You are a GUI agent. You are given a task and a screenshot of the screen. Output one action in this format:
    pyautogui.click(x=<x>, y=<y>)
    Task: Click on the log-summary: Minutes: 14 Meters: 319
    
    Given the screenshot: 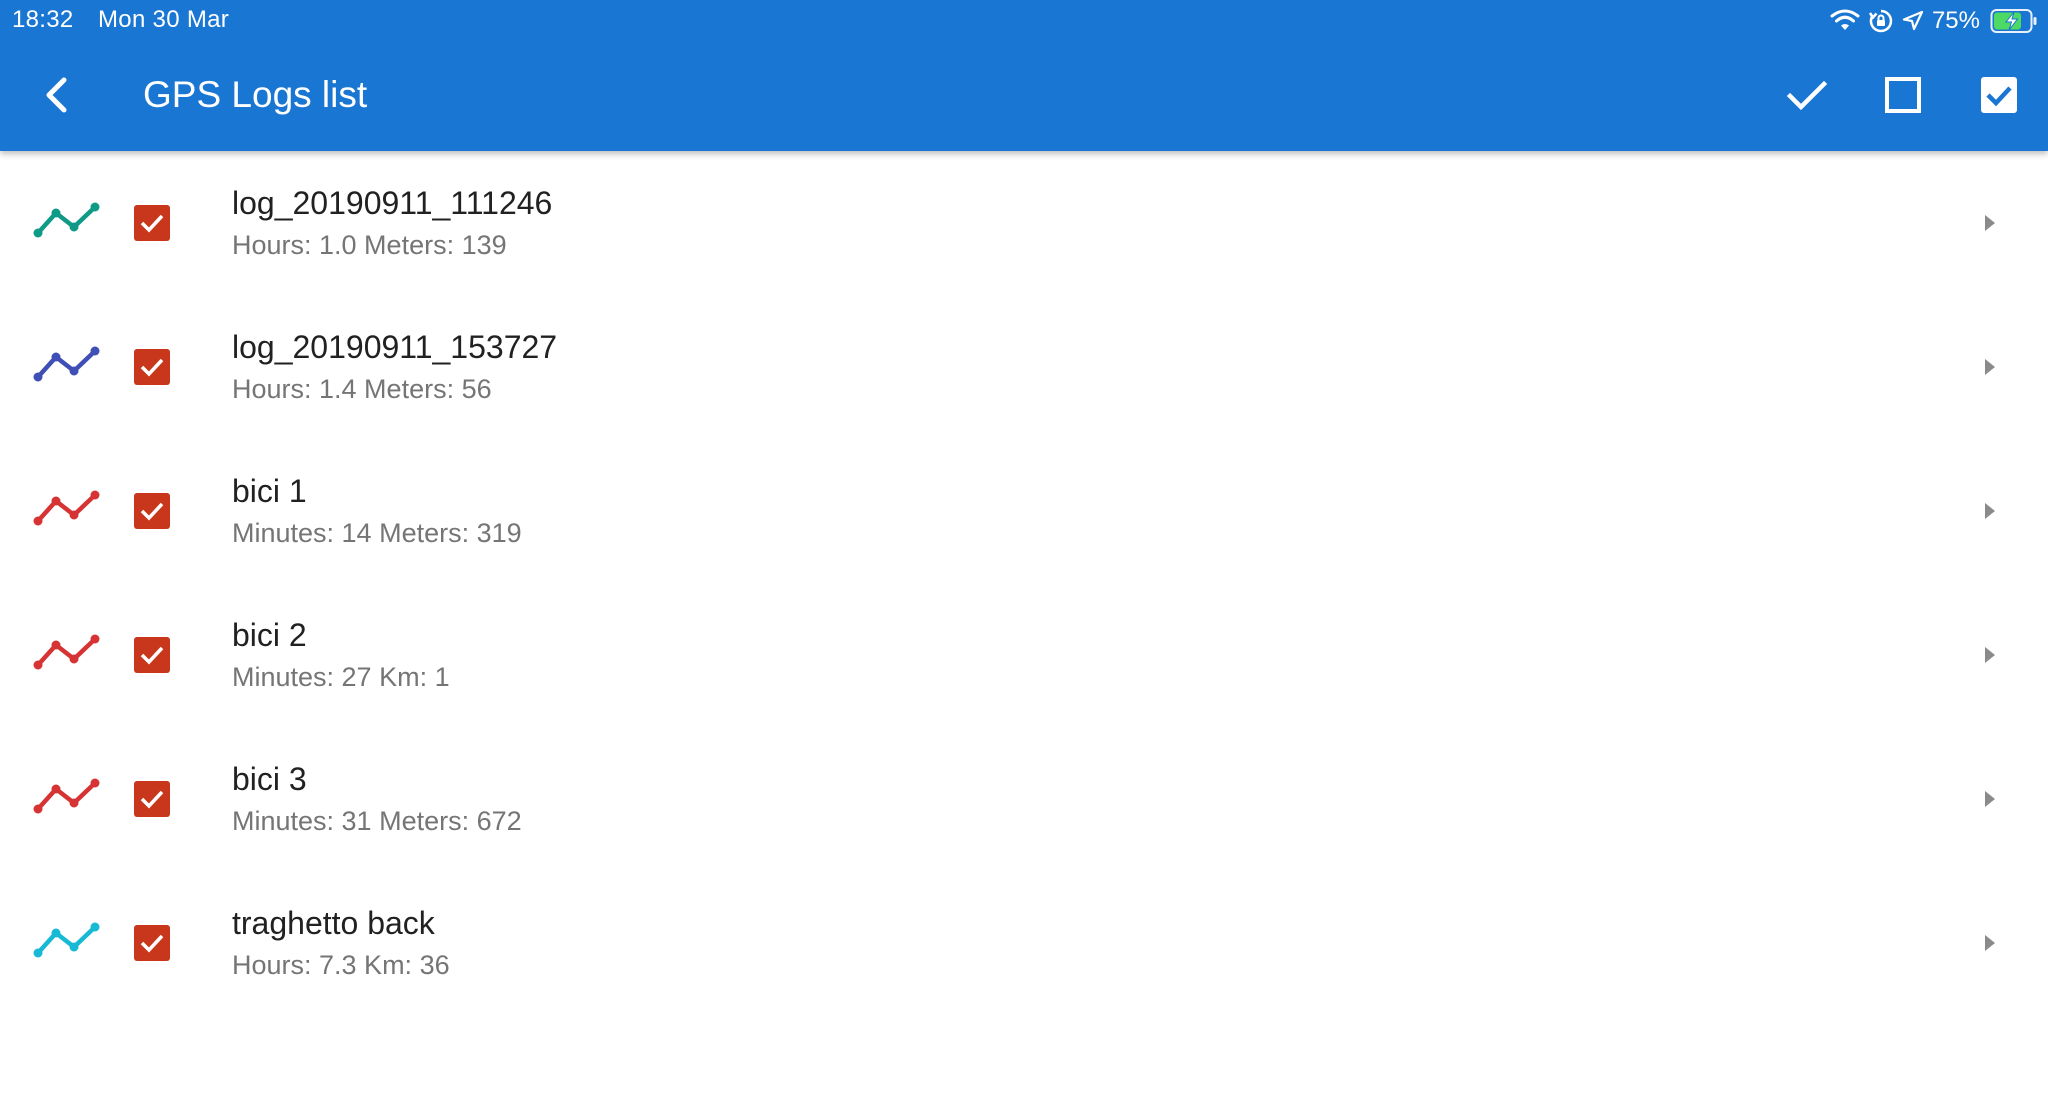 What is the action you would take?
    pyautogui.click(x=377, y=533)
    